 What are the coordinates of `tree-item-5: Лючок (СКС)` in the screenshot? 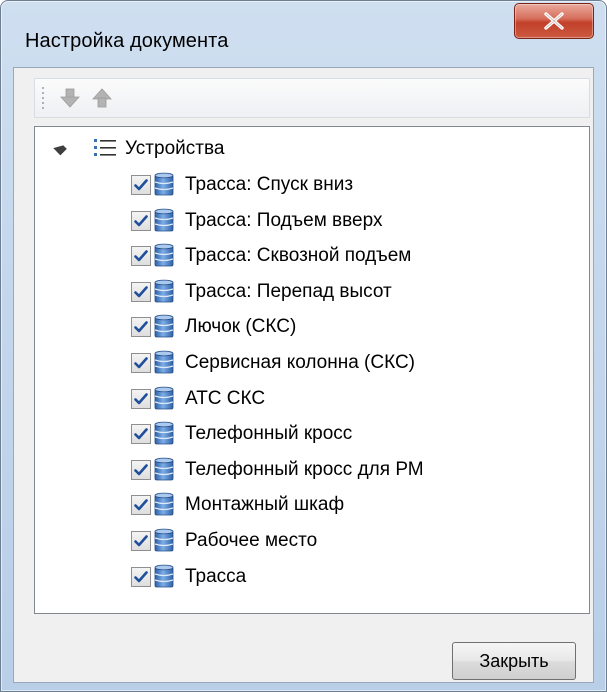 It's located at (312, 329).